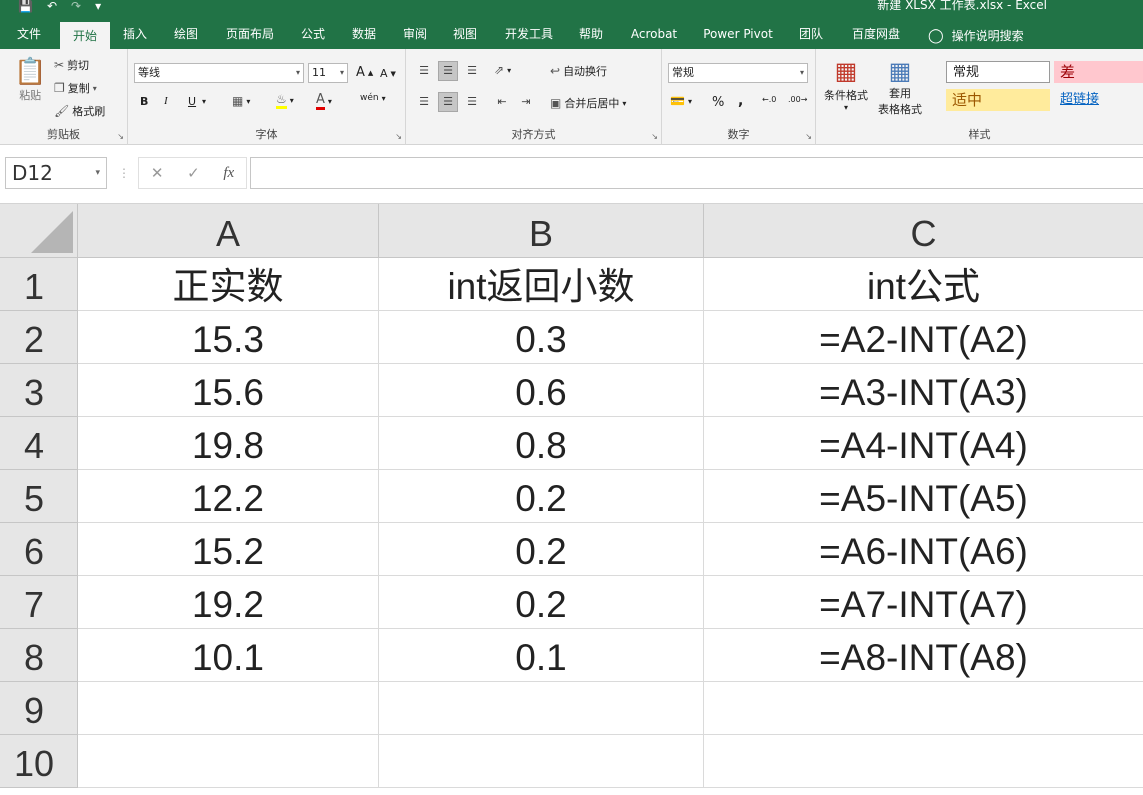  What do you see at coordinates (541, 337) in the screenshot?
I see `cell-b2: 0.3` at bounding box center [541, 337].